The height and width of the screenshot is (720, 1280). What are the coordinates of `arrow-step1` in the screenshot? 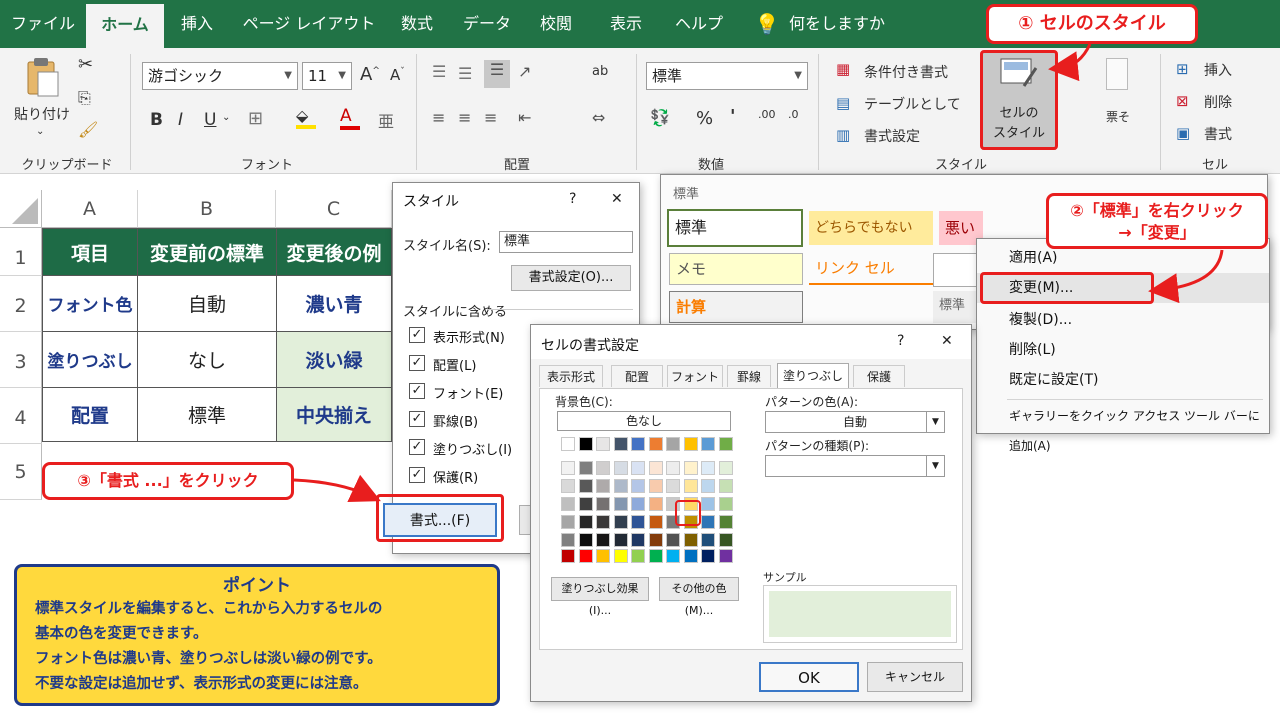 It's located at (1070, 62).